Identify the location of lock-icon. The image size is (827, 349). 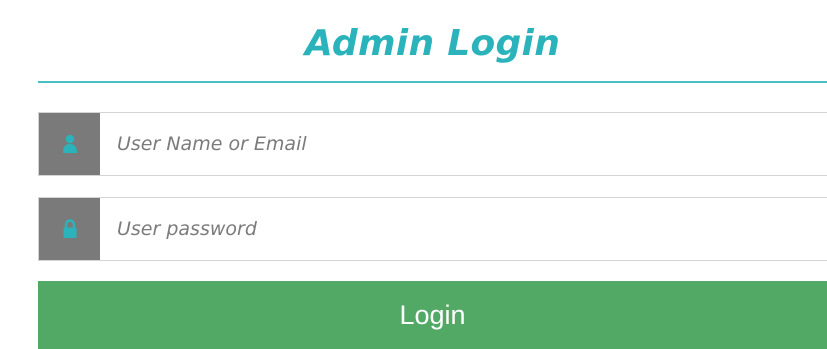
(70, 229).